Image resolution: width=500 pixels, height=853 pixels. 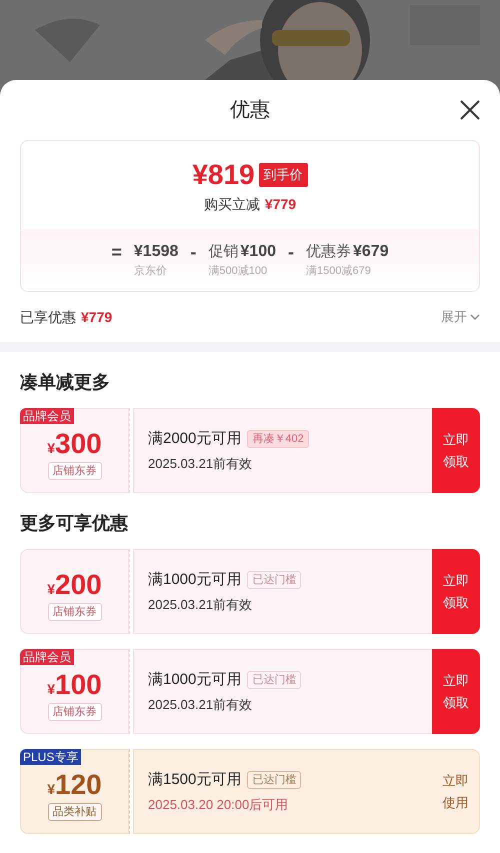 What do you see at coordinates (156, 252) in the screenshot?
I see `term-amount: ¥1598` at bounding box center [156, 252].